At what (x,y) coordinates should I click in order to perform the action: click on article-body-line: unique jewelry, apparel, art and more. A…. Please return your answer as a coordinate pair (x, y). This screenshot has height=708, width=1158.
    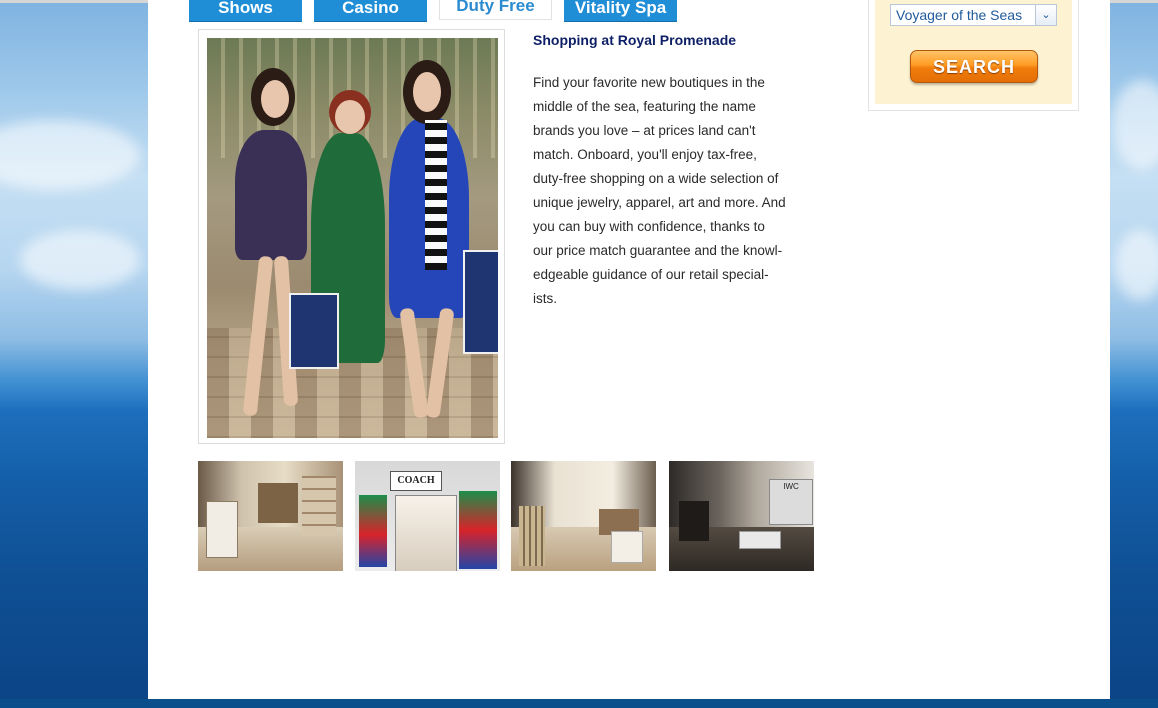
    Looking at the image, I should click on (659, 202).